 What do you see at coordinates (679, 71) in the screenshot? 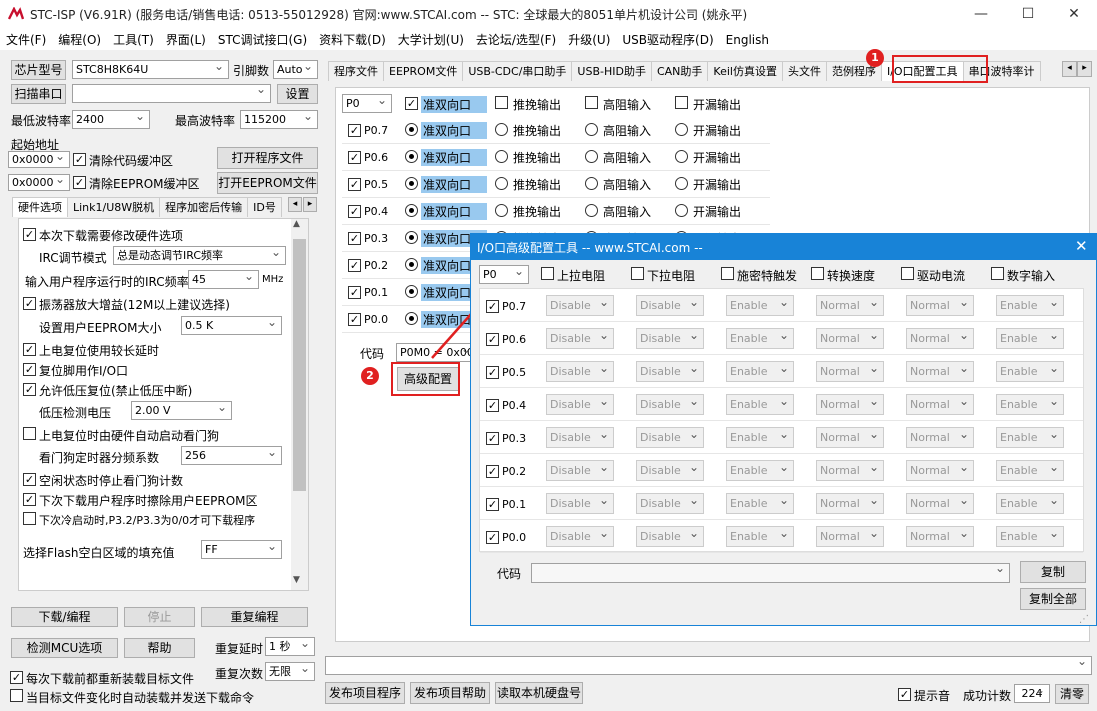
I see `tab-can: CAN助手` at bounding box center [679, 71].